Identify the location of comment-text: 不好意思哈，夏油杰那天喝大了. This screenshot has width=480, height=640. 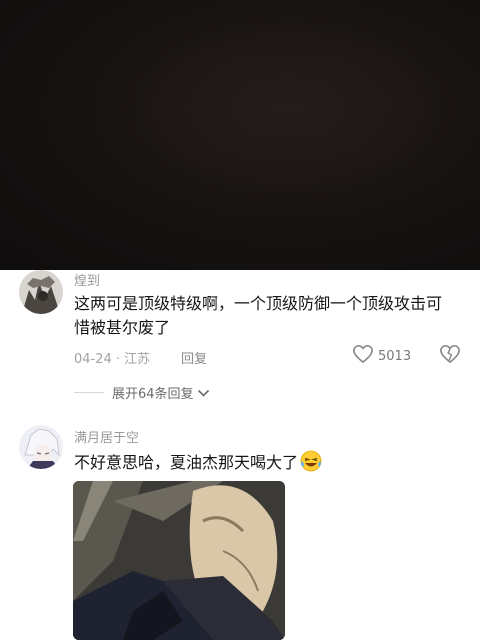
(269, 464).